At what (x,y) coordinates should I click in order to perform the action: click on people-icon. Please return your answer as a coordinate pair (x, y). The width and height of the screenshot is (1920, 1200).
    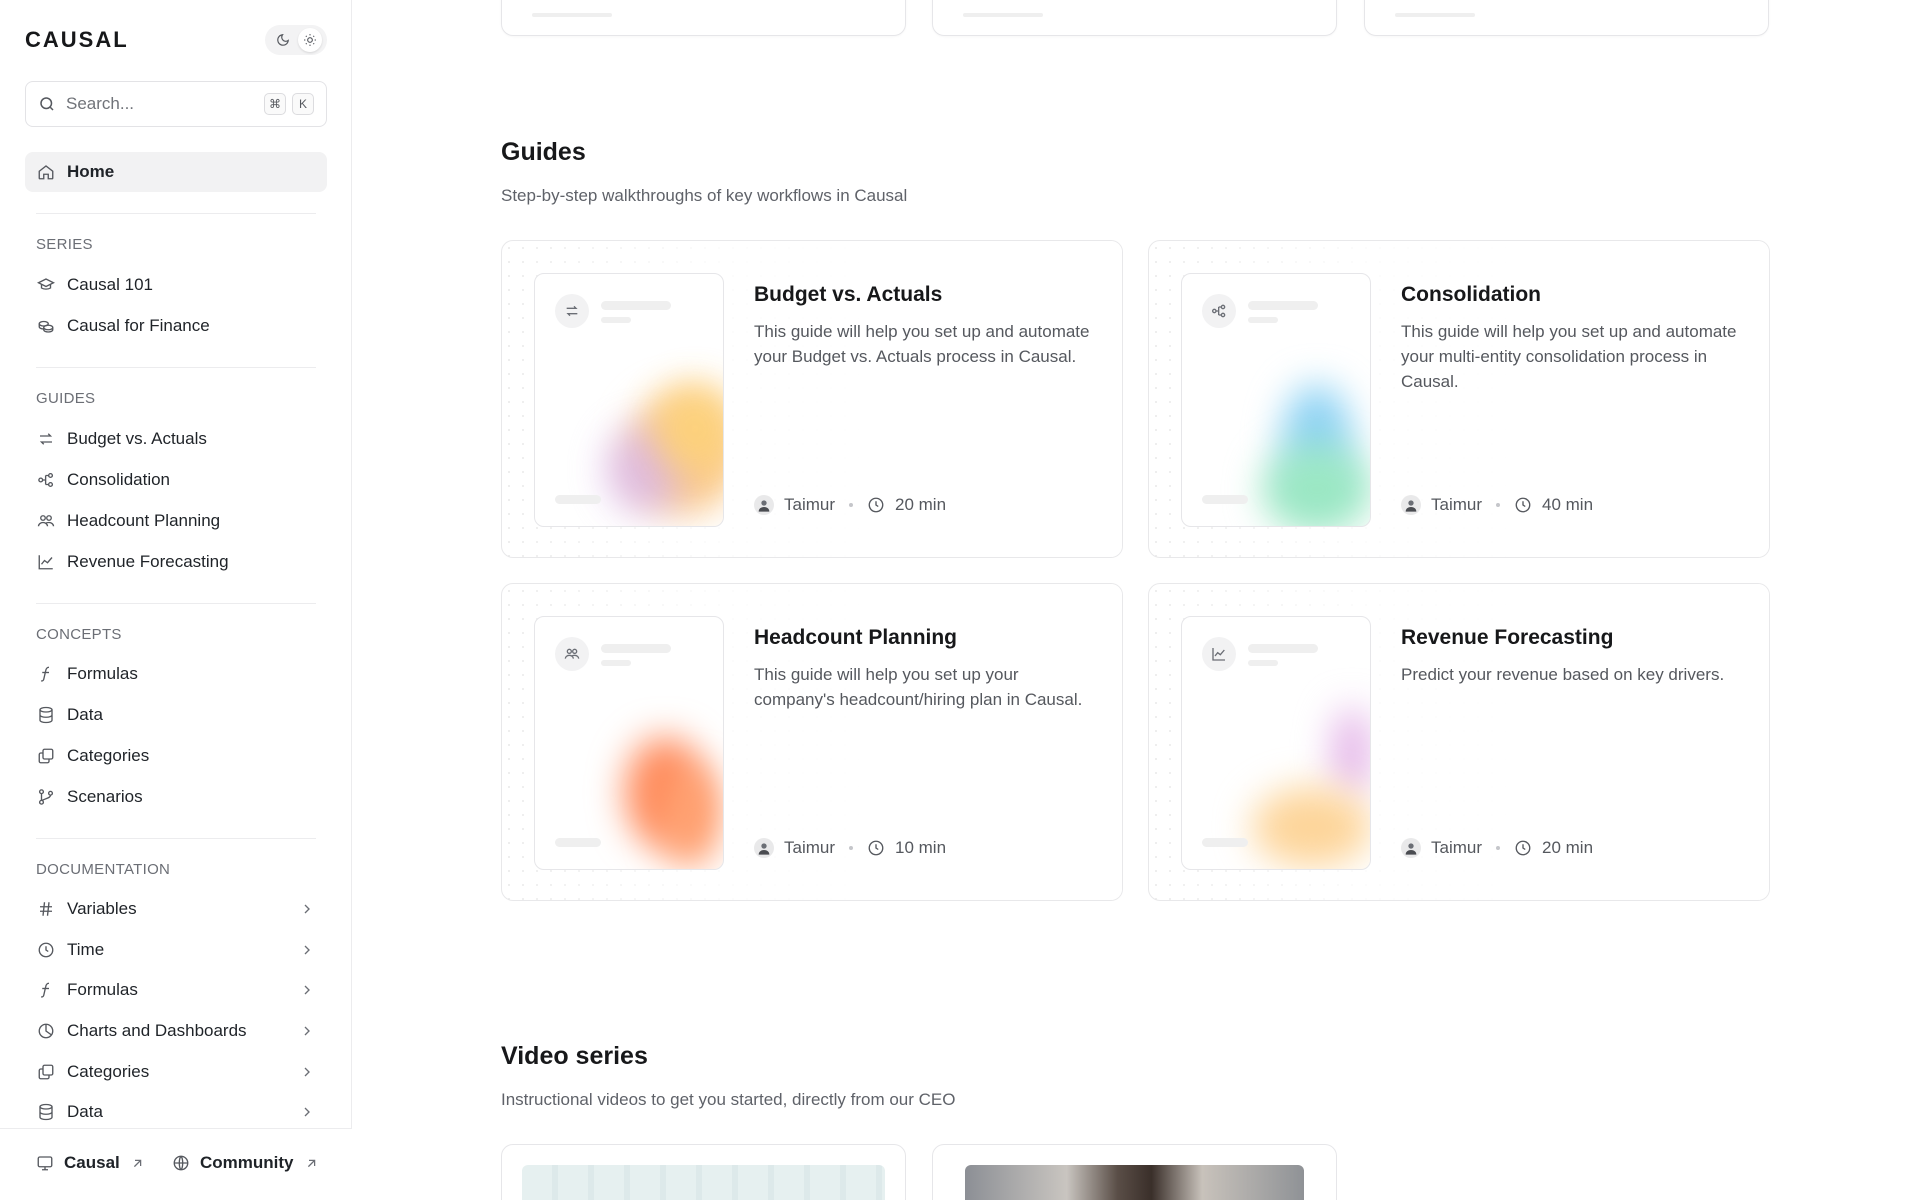
    Looking at the image, I should click on (46, 521).